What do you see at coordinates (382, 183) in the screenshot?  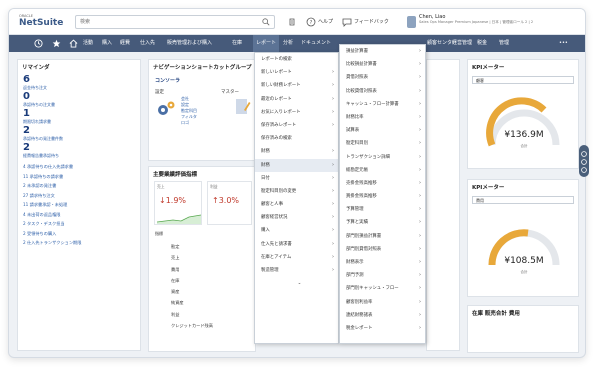 I see `submenu-item: 売掛金残高推移 ›` at bounding box center [382, 183].